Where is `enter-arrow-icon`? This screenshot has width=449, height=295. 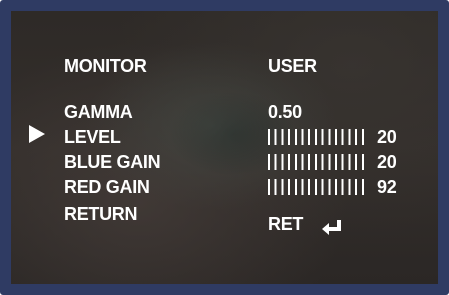
enter-arrow-icon is located at coordinates (331, 227).